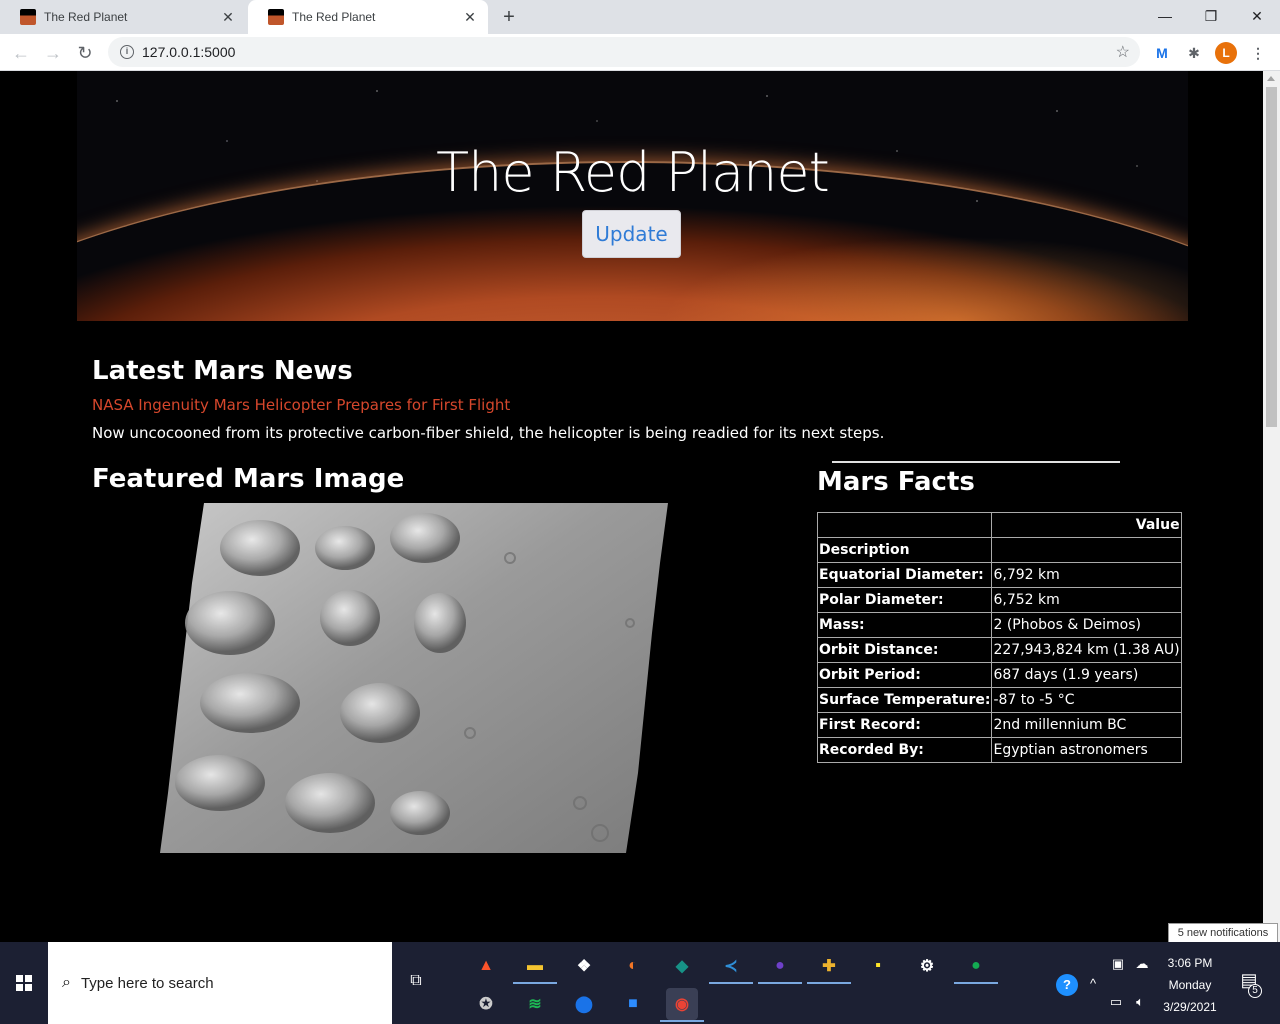  What do you see at coordinates (904, 625) in the screenshot?
I see `fact-label: Mass:` at bounding box center [904, 625].